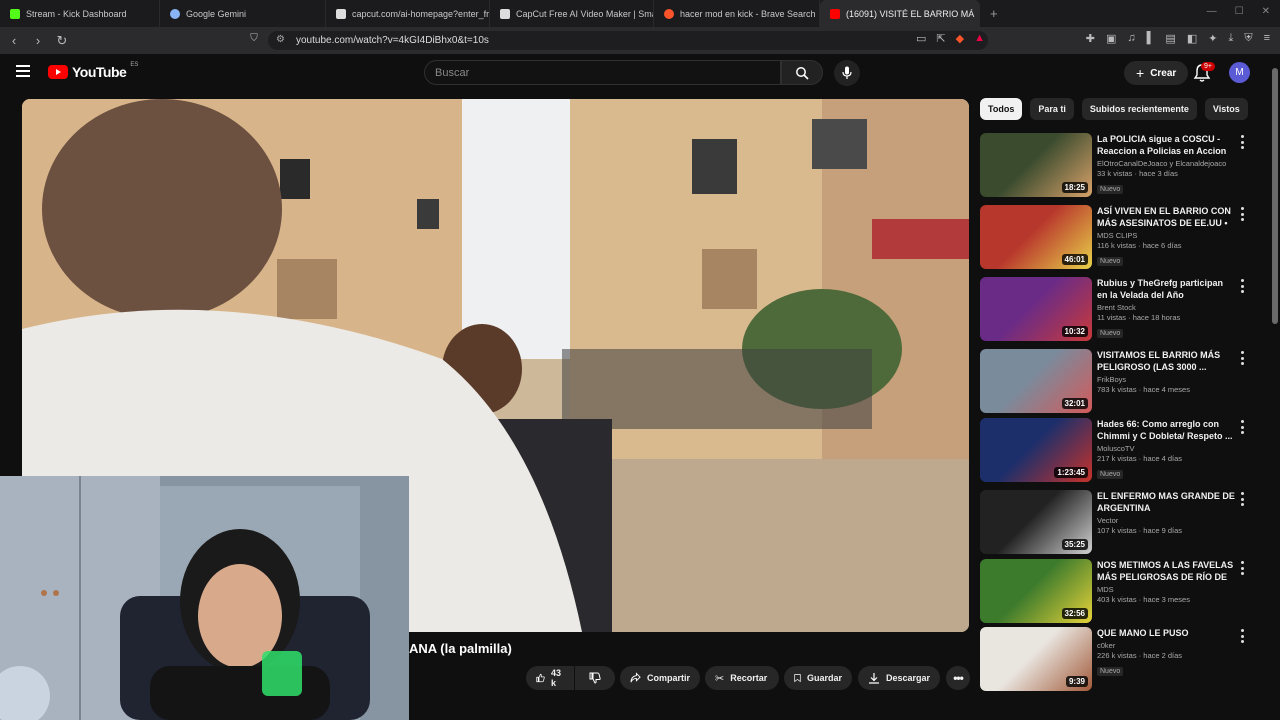 This screenshot has width=1280, height=720. What do you see at coordinates (23, 71) in the screenshot?
I see `hamburger-menu-icon` at bounding box center [23, 71].